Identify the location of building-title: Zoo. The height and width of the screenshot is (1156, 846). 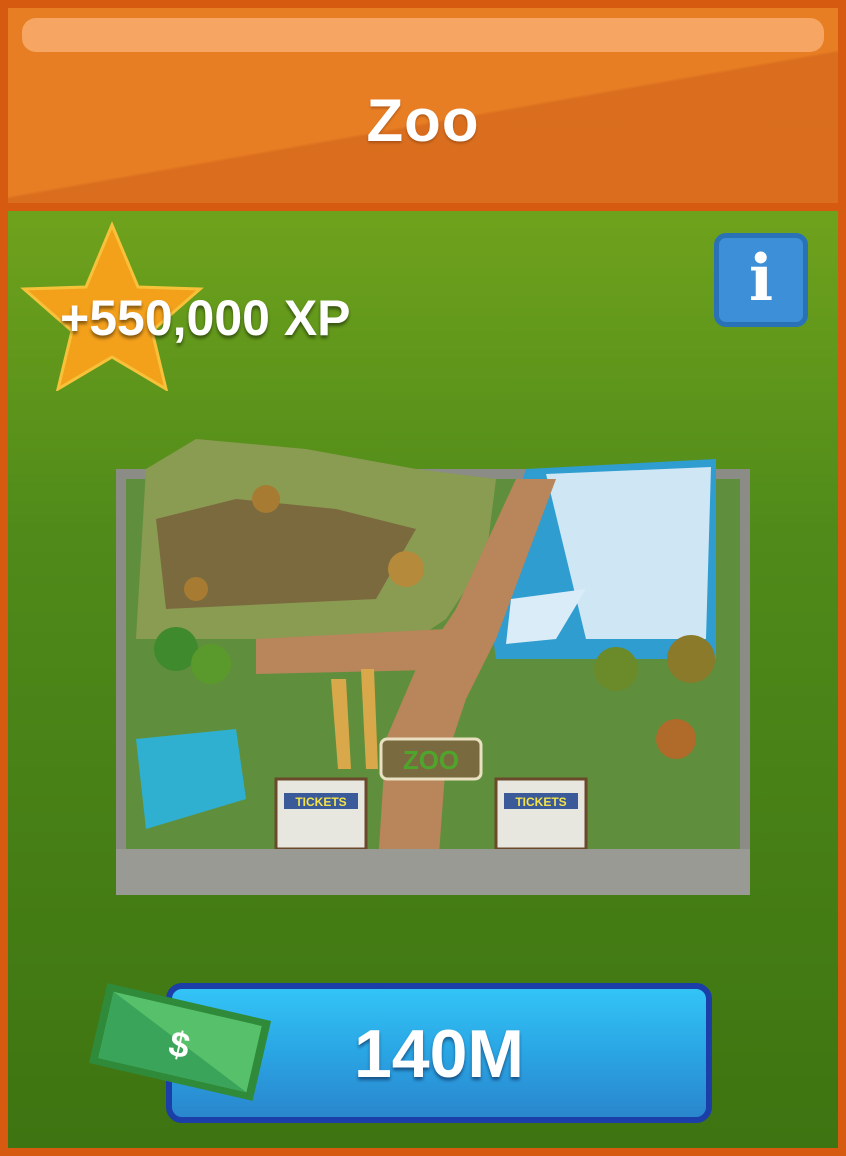
(423, 120).